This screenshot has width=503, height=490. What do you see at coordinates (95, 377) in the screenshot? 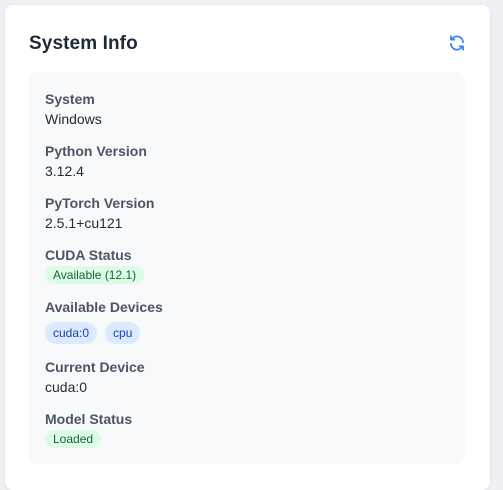
I see `current-device-item: Current Device cuda:0` at bounding box center [95, 377].